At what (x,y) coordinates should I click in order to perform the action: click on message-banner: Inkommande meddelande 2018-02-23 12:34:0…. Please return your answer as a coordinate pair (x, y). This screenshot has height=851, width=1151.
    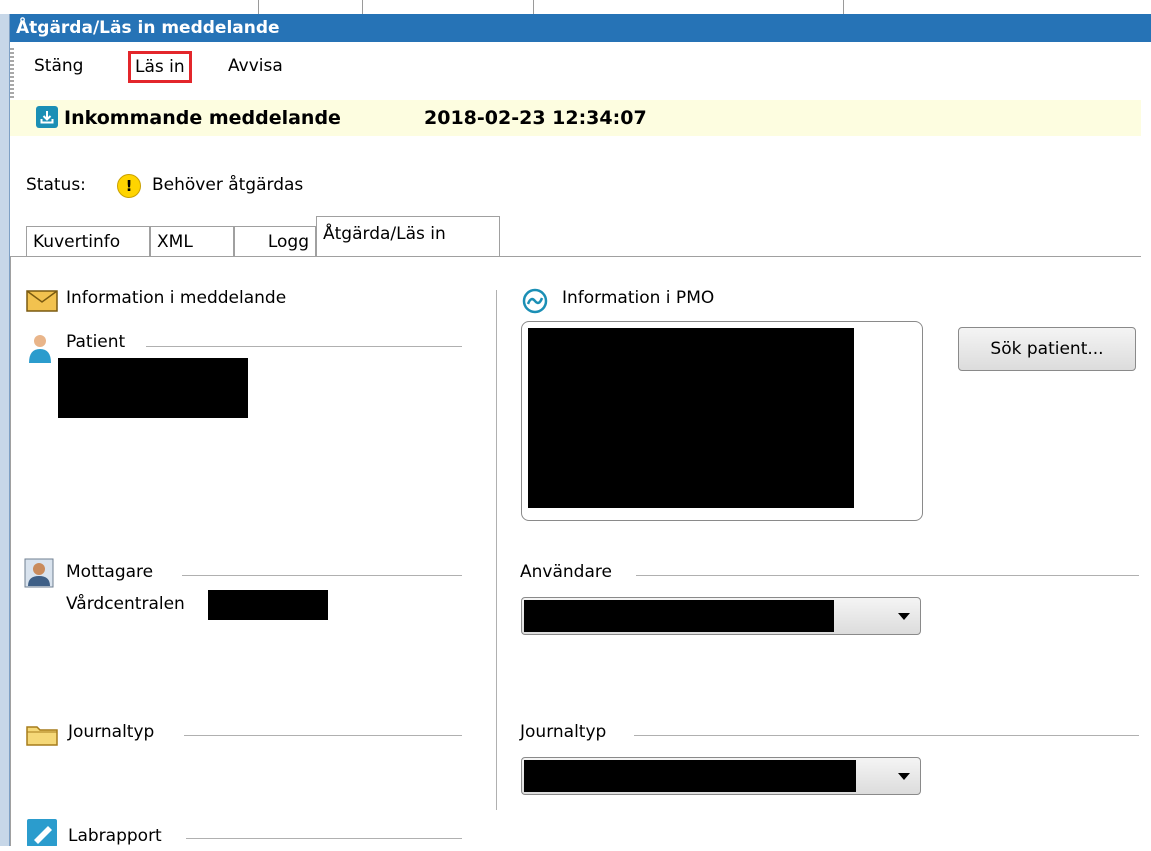
    Looking at the image, I should click on (575, 118).